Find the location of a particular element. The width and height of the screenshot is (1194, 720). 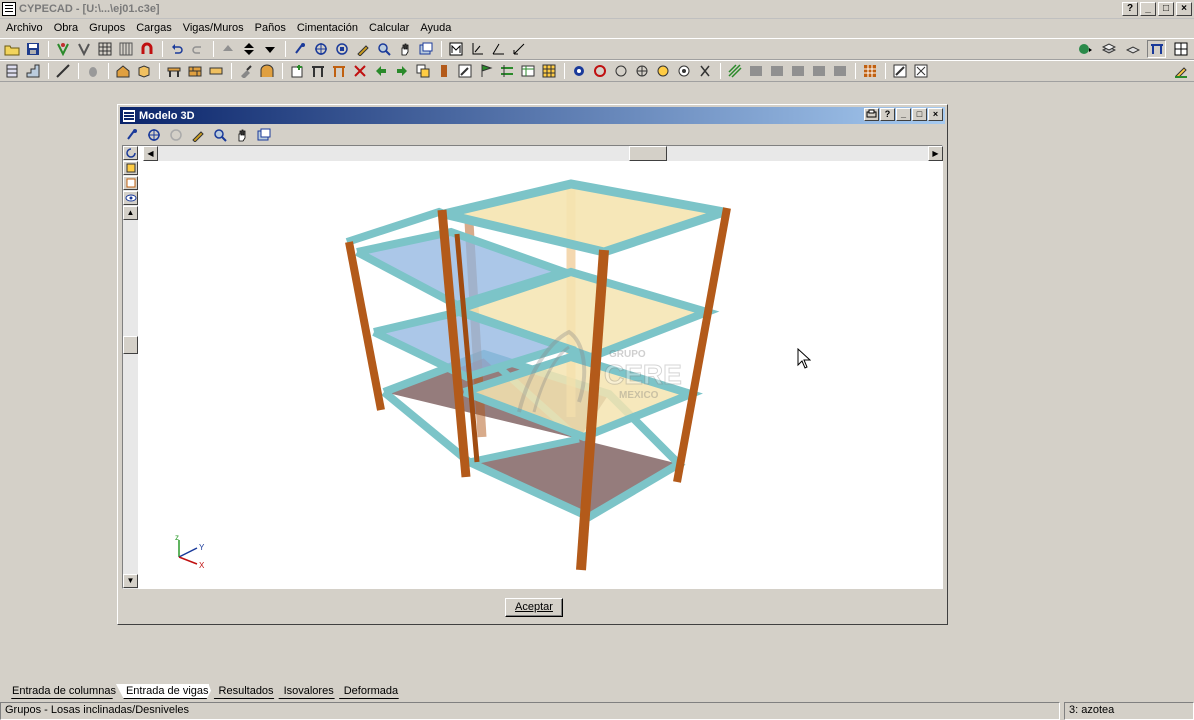

plan-icon is located at coordinates (455, 49).